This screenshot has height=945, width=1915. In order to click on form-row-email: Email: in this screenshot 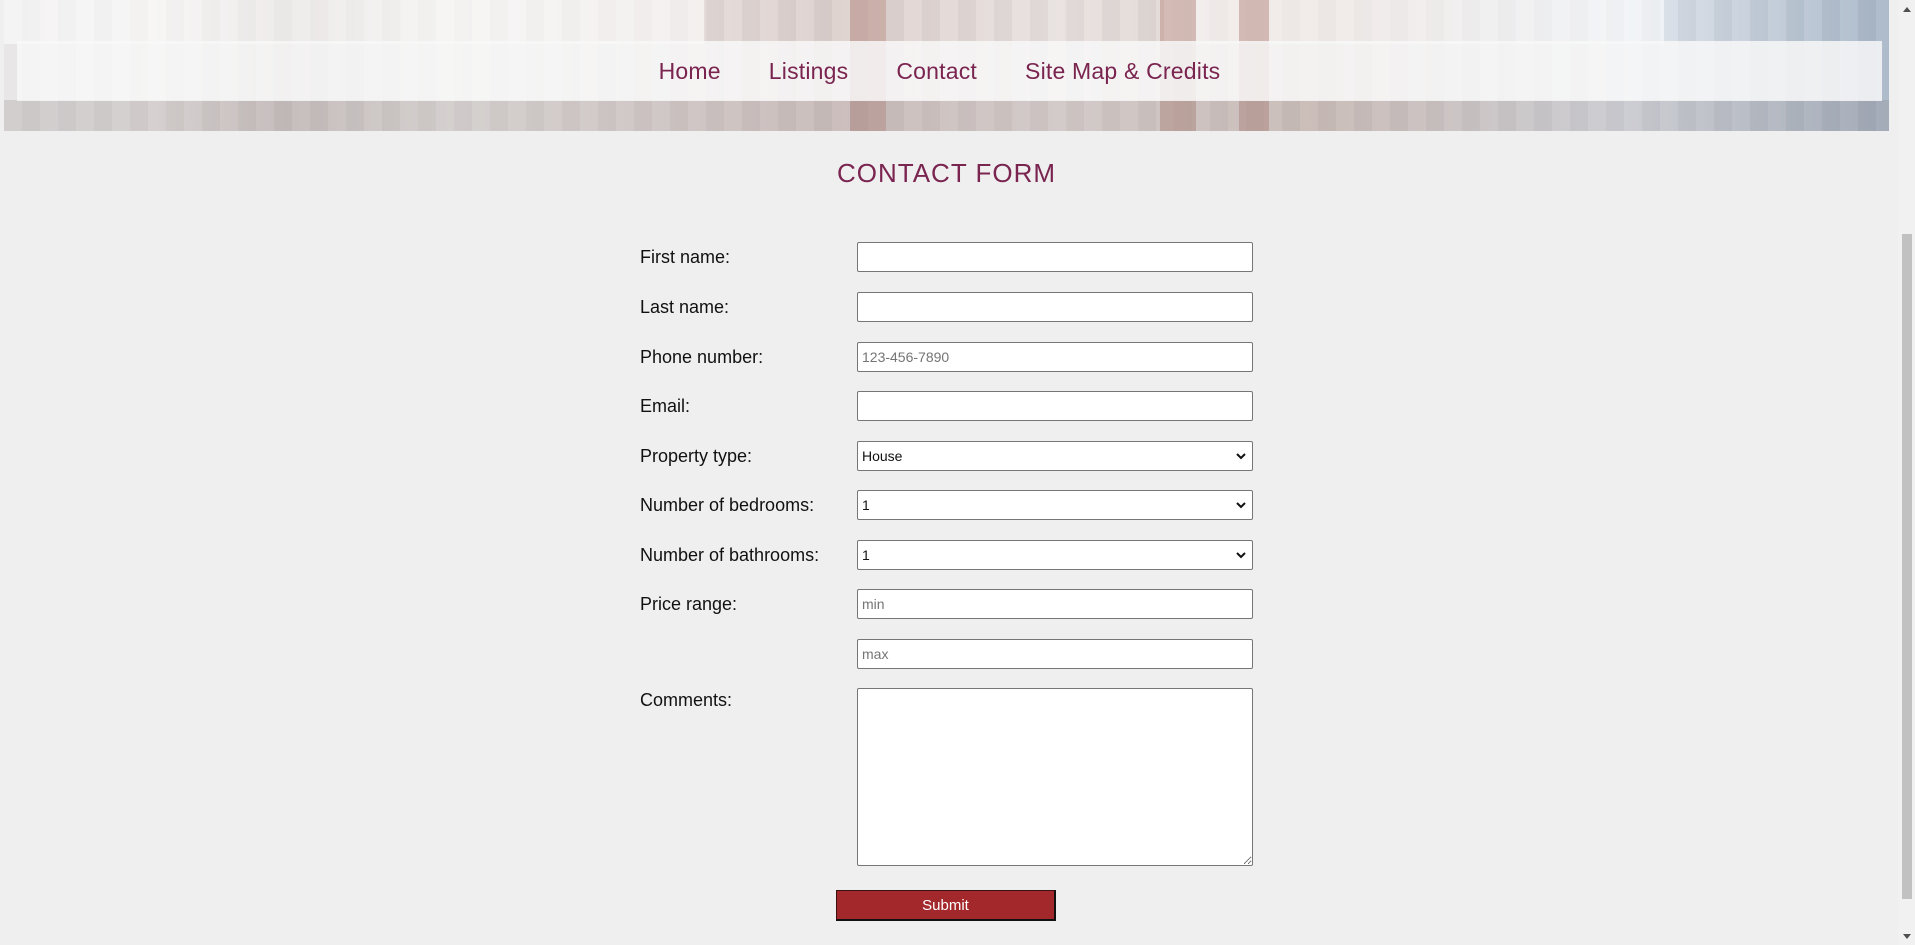, I will do `click(946, 406)`.